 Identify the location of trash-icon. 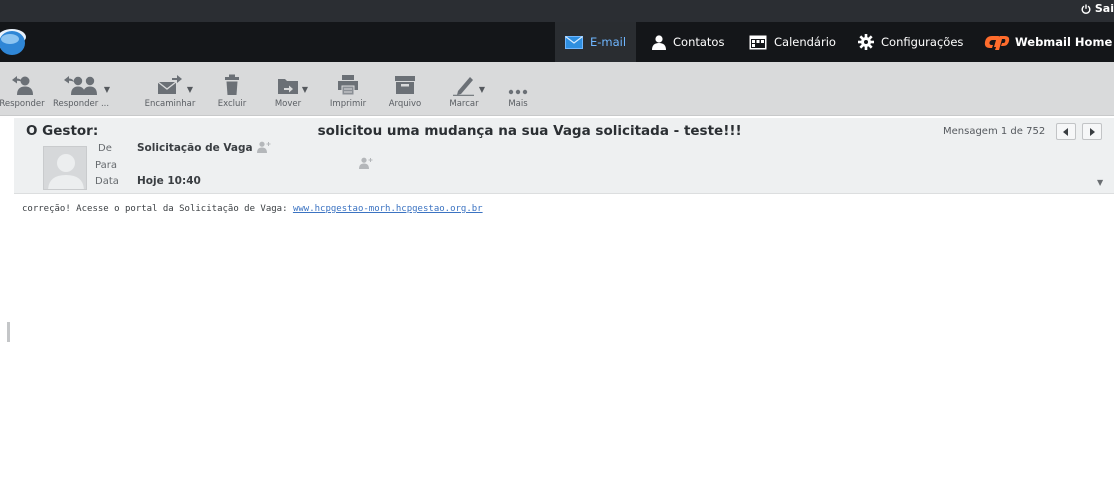
(232, 84).